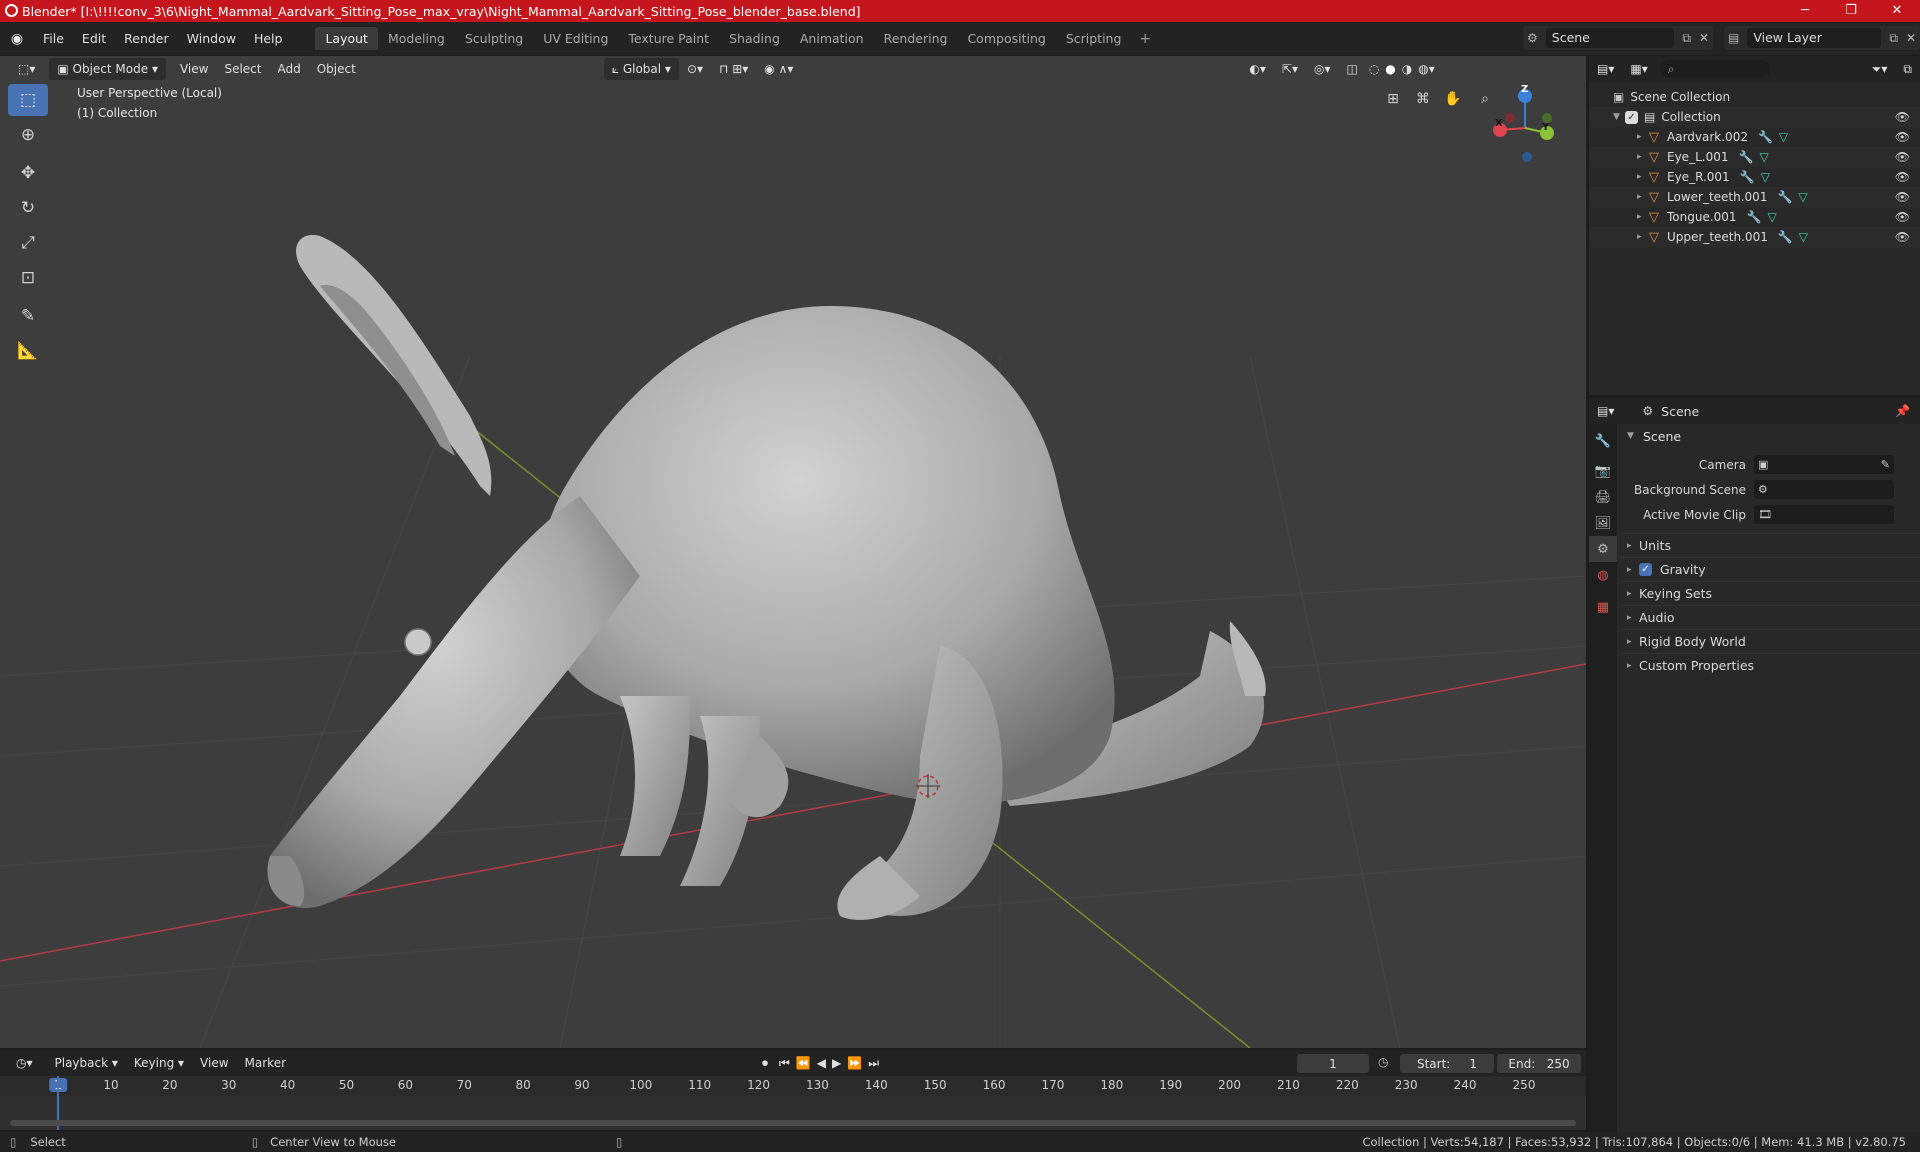 This screenshot has width=1920, height=1152. Describe the element at coordinates (1824, 514) in the screenshot. I see `active-movie-clip-field: 🎞` at that location.